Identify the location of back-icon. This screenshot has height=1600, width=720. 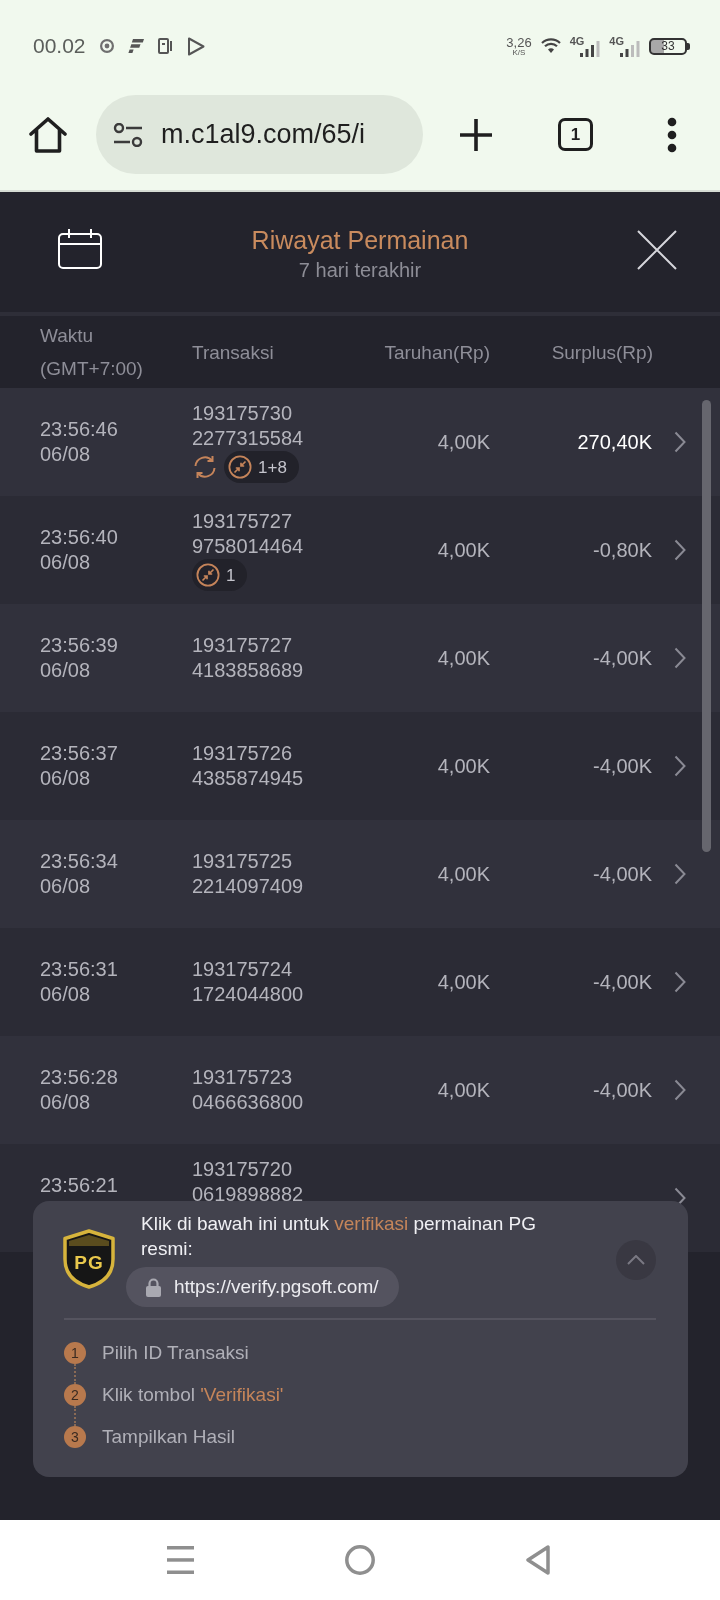
(538, 1560).